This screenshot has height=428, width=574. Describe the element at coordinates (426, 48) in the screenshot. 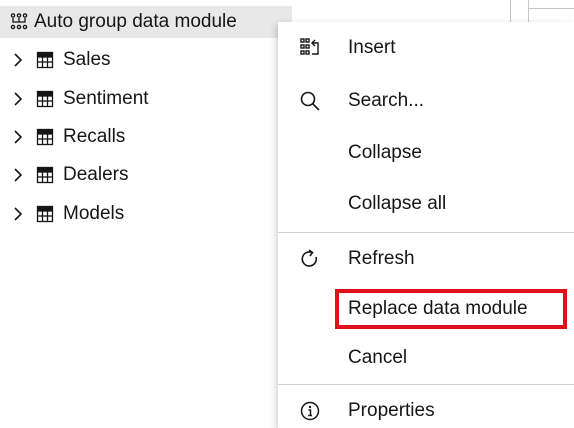

I see `menu-item-insert: Insert` at that location.